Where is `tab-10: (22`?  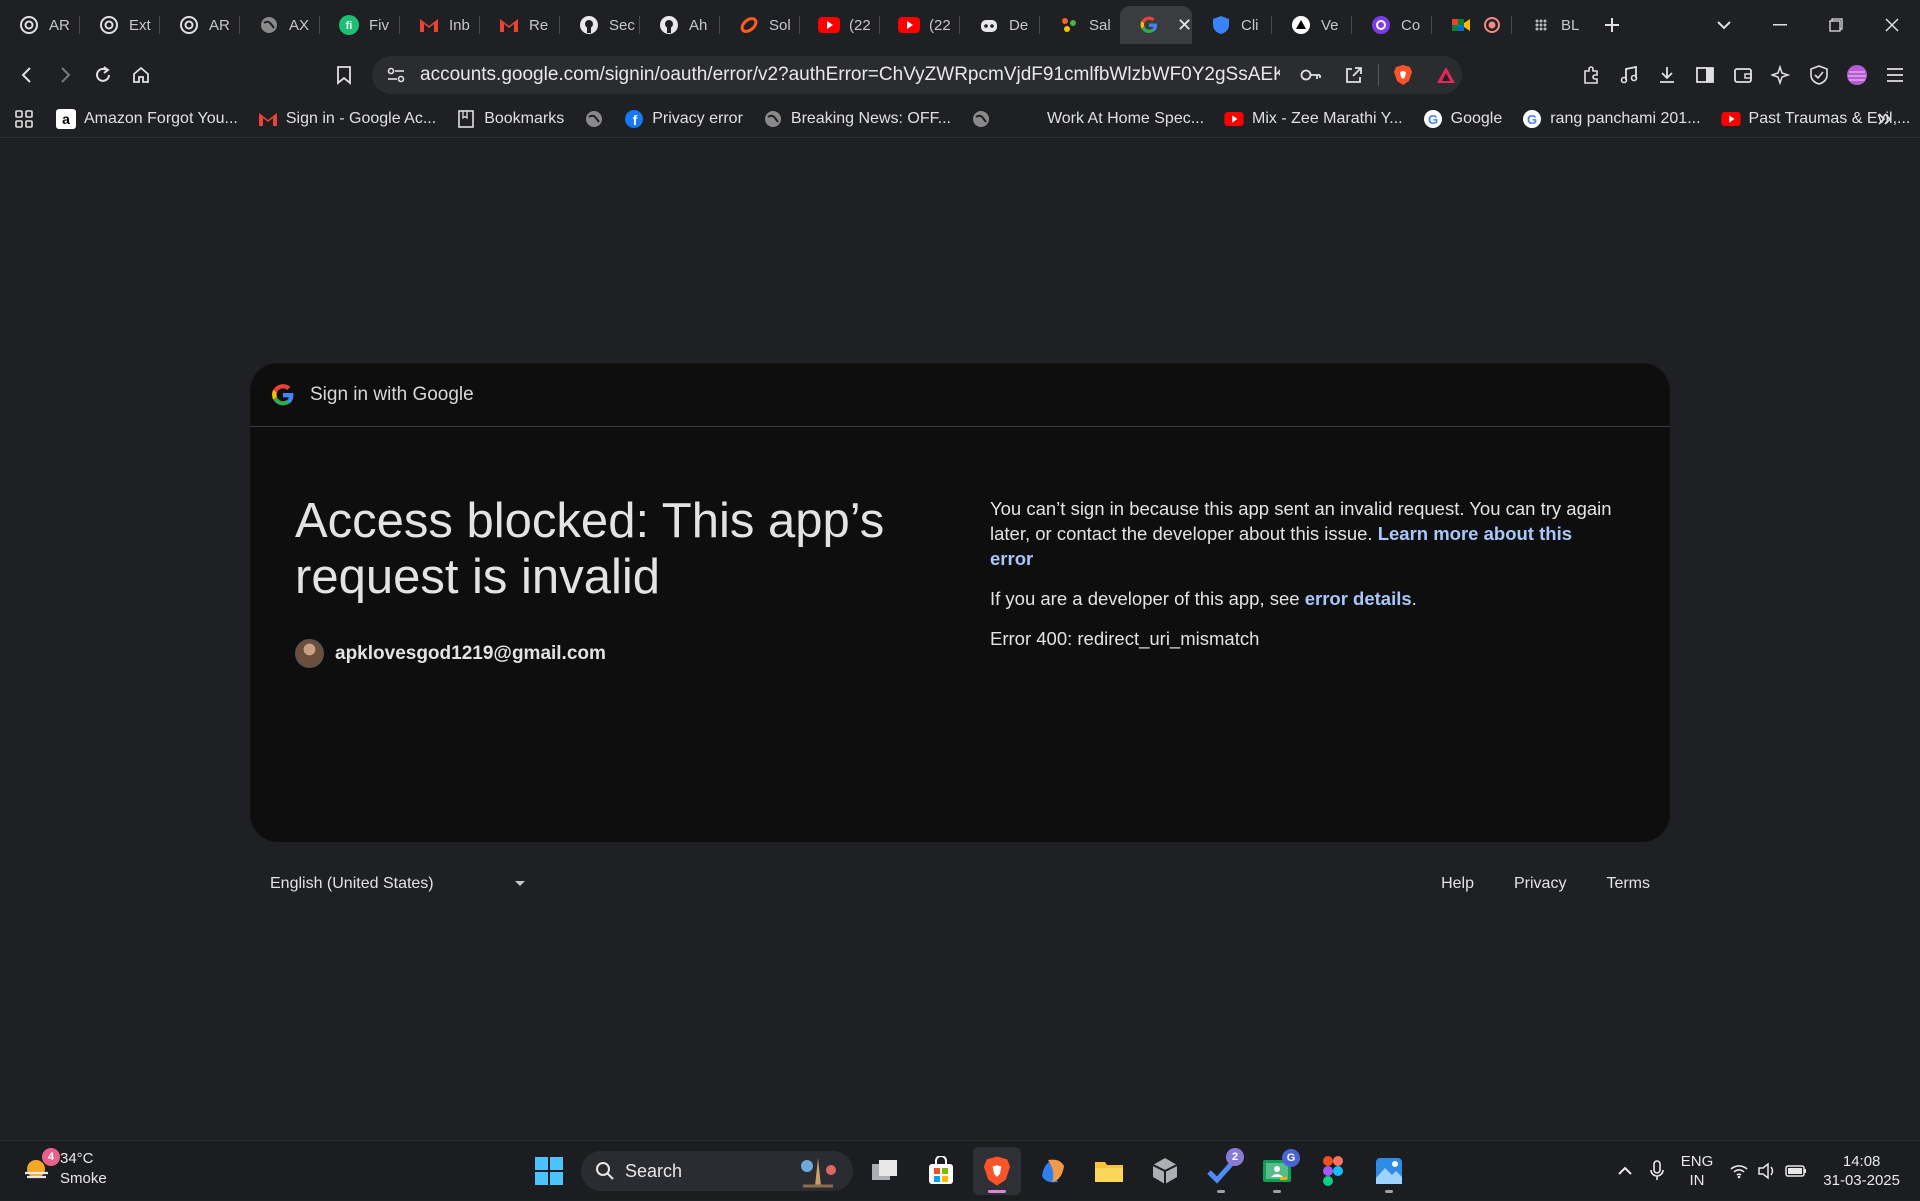
tab-10: (22 is located at coordinates (840, 25).